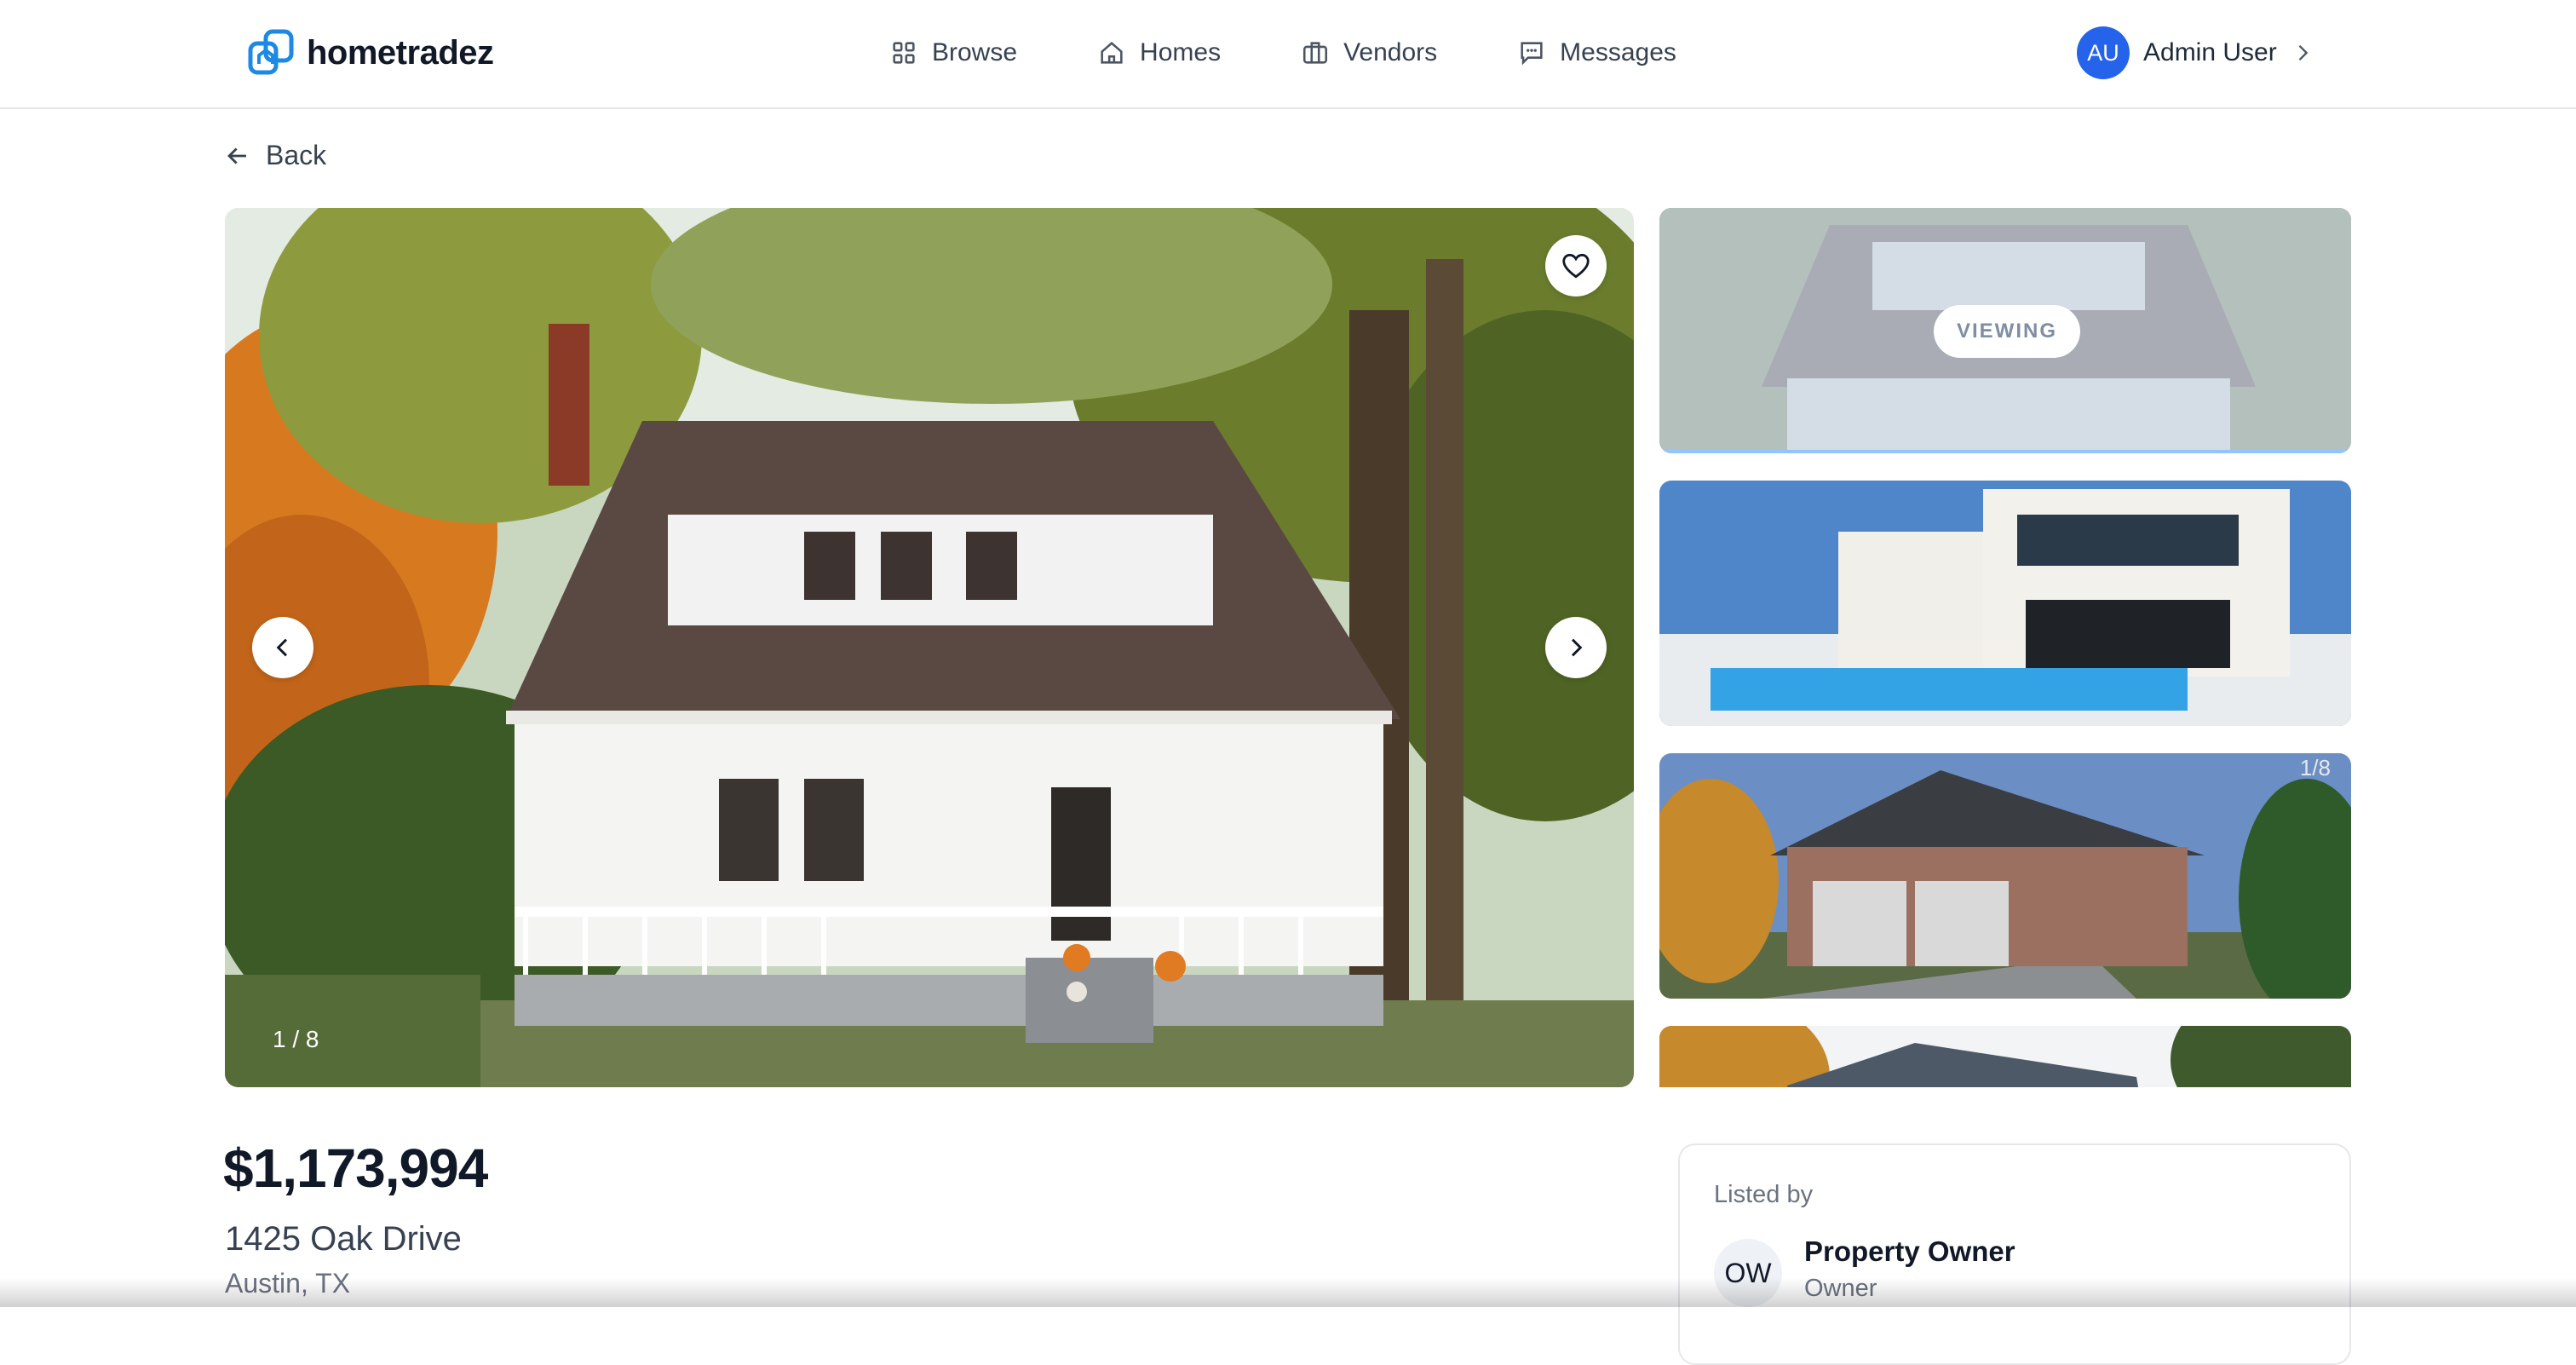 This screenshot has height=1365, width=2576. Describe the element at coordinates (1288, 1292) in the screenshot. I see `window-bottom-shadow` at that location.